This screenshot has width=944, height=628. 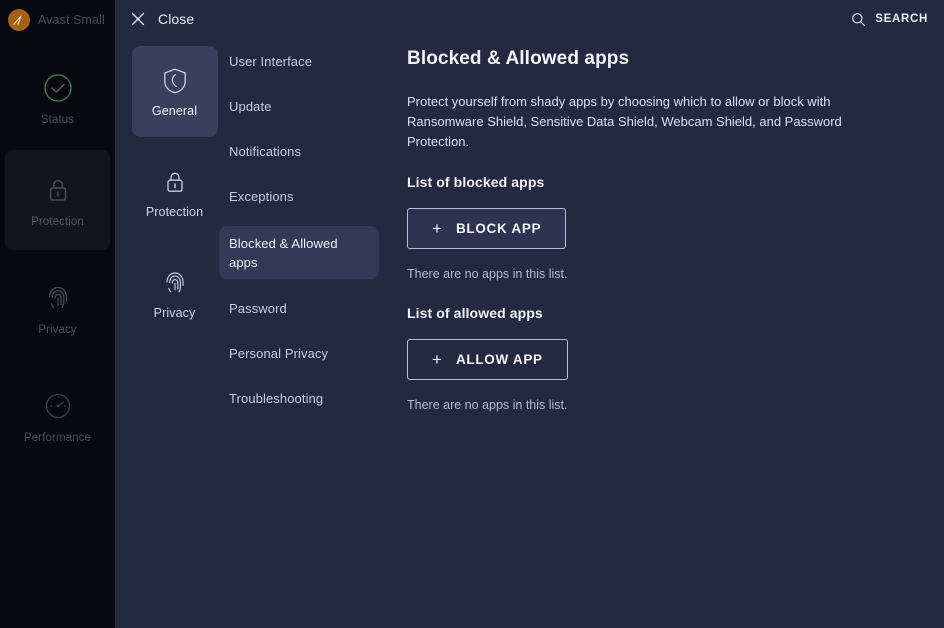 I want to click on search-icon, so click(x=858, y=19).